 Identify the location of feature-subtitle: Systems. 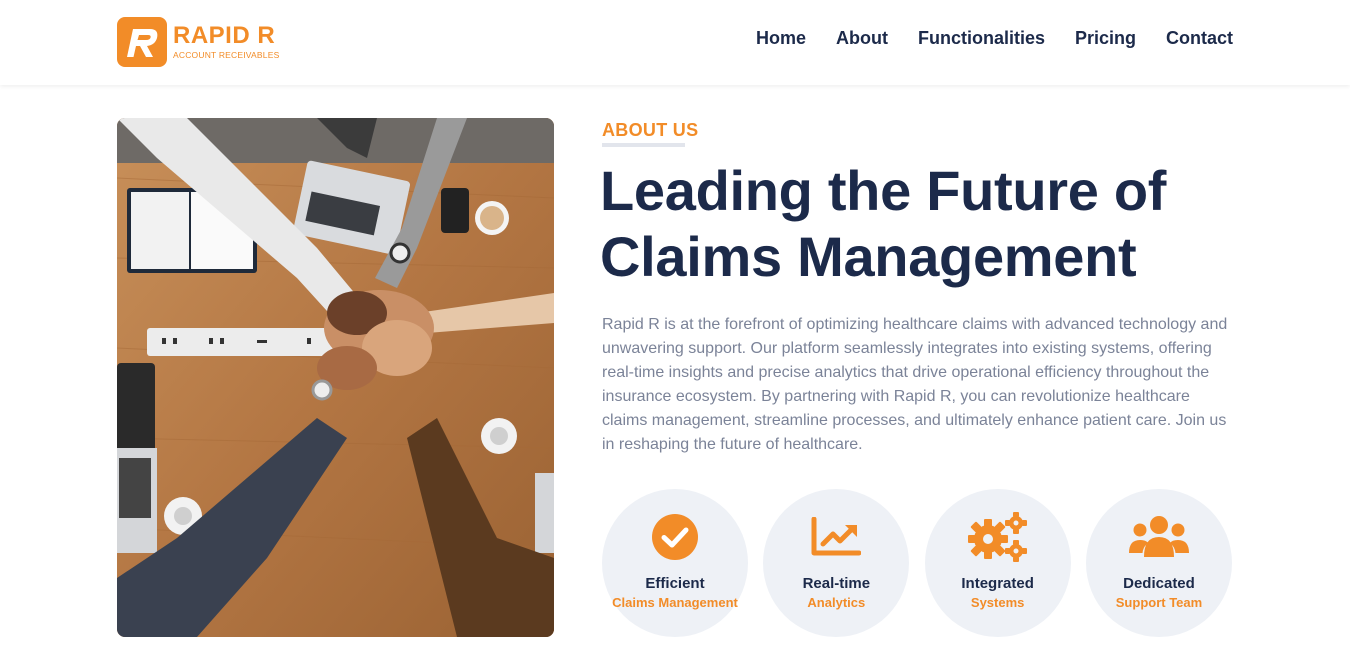
(997, 602).